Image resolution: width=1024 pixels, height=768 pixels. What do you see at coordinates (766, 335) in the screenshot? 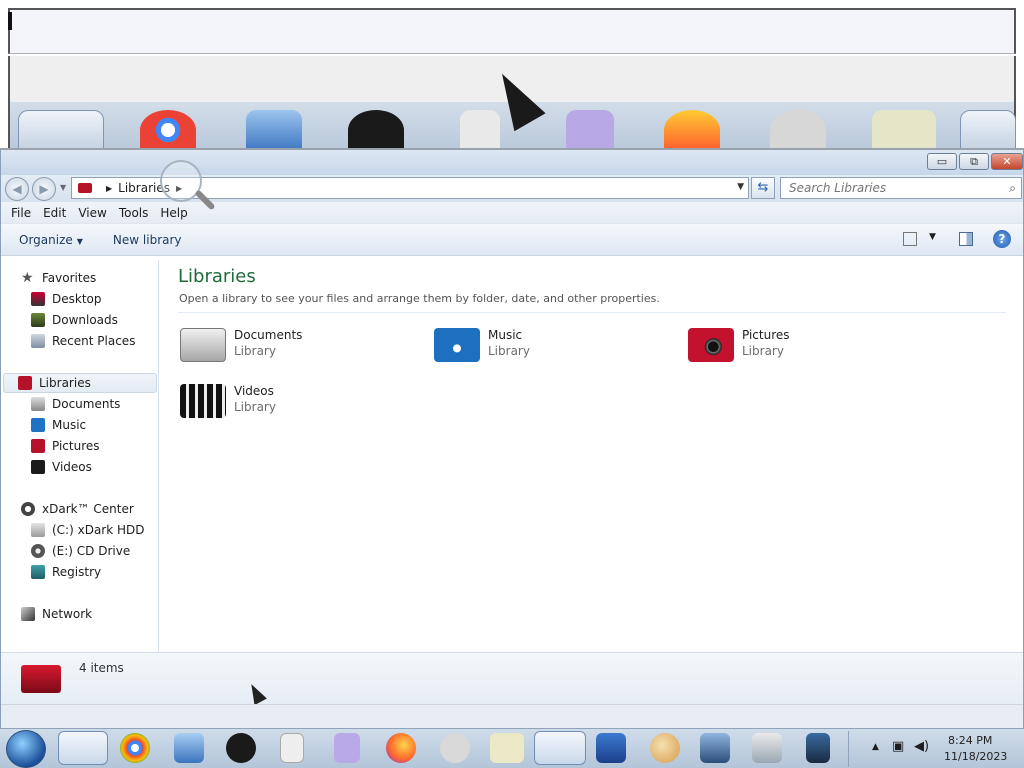
I see `library-name: Pictures` at bounding box center [766, 335].